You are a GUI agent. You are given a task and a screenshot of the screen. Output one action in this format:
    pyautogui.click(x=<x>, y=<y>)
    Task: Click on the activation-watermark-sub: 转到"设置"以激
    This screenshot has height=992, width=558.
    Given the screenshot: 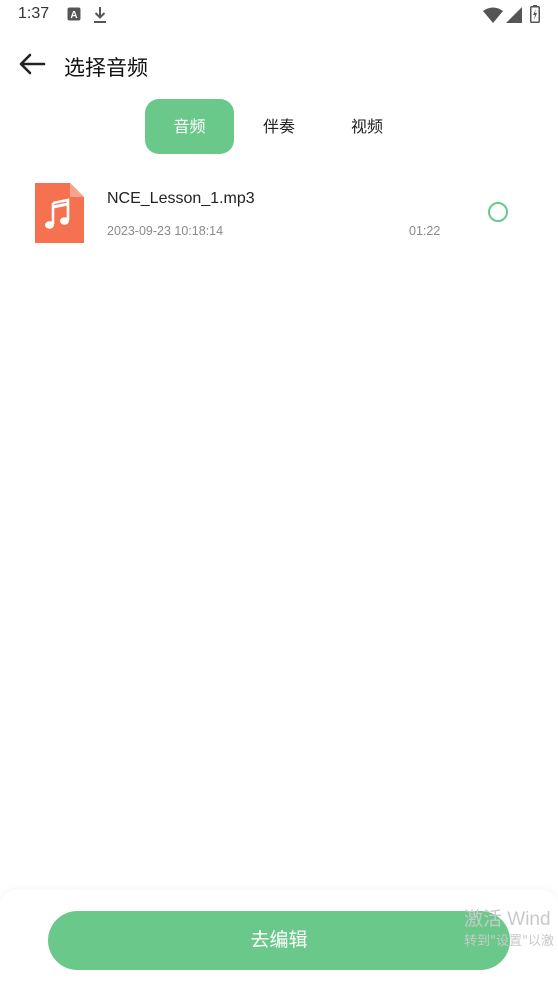 What is the action you would take?
    pyautogui.click(x=509, y=941)
    